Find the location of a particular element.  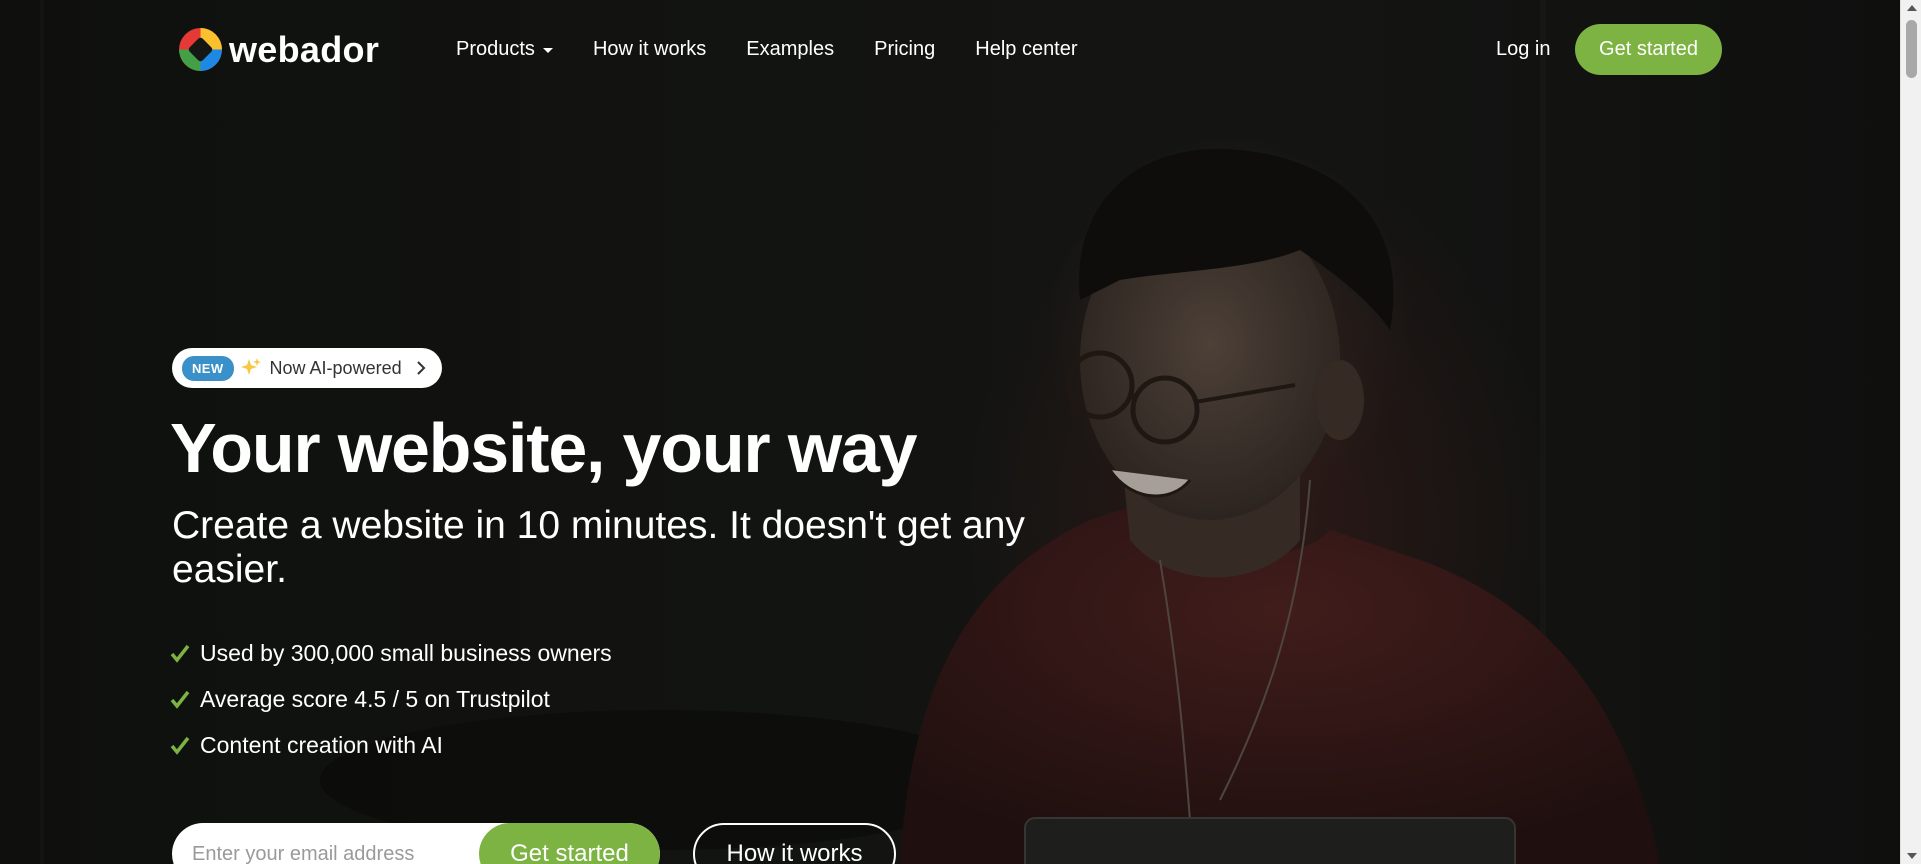

webador-logo-icon is located at coordinates (200, 49).